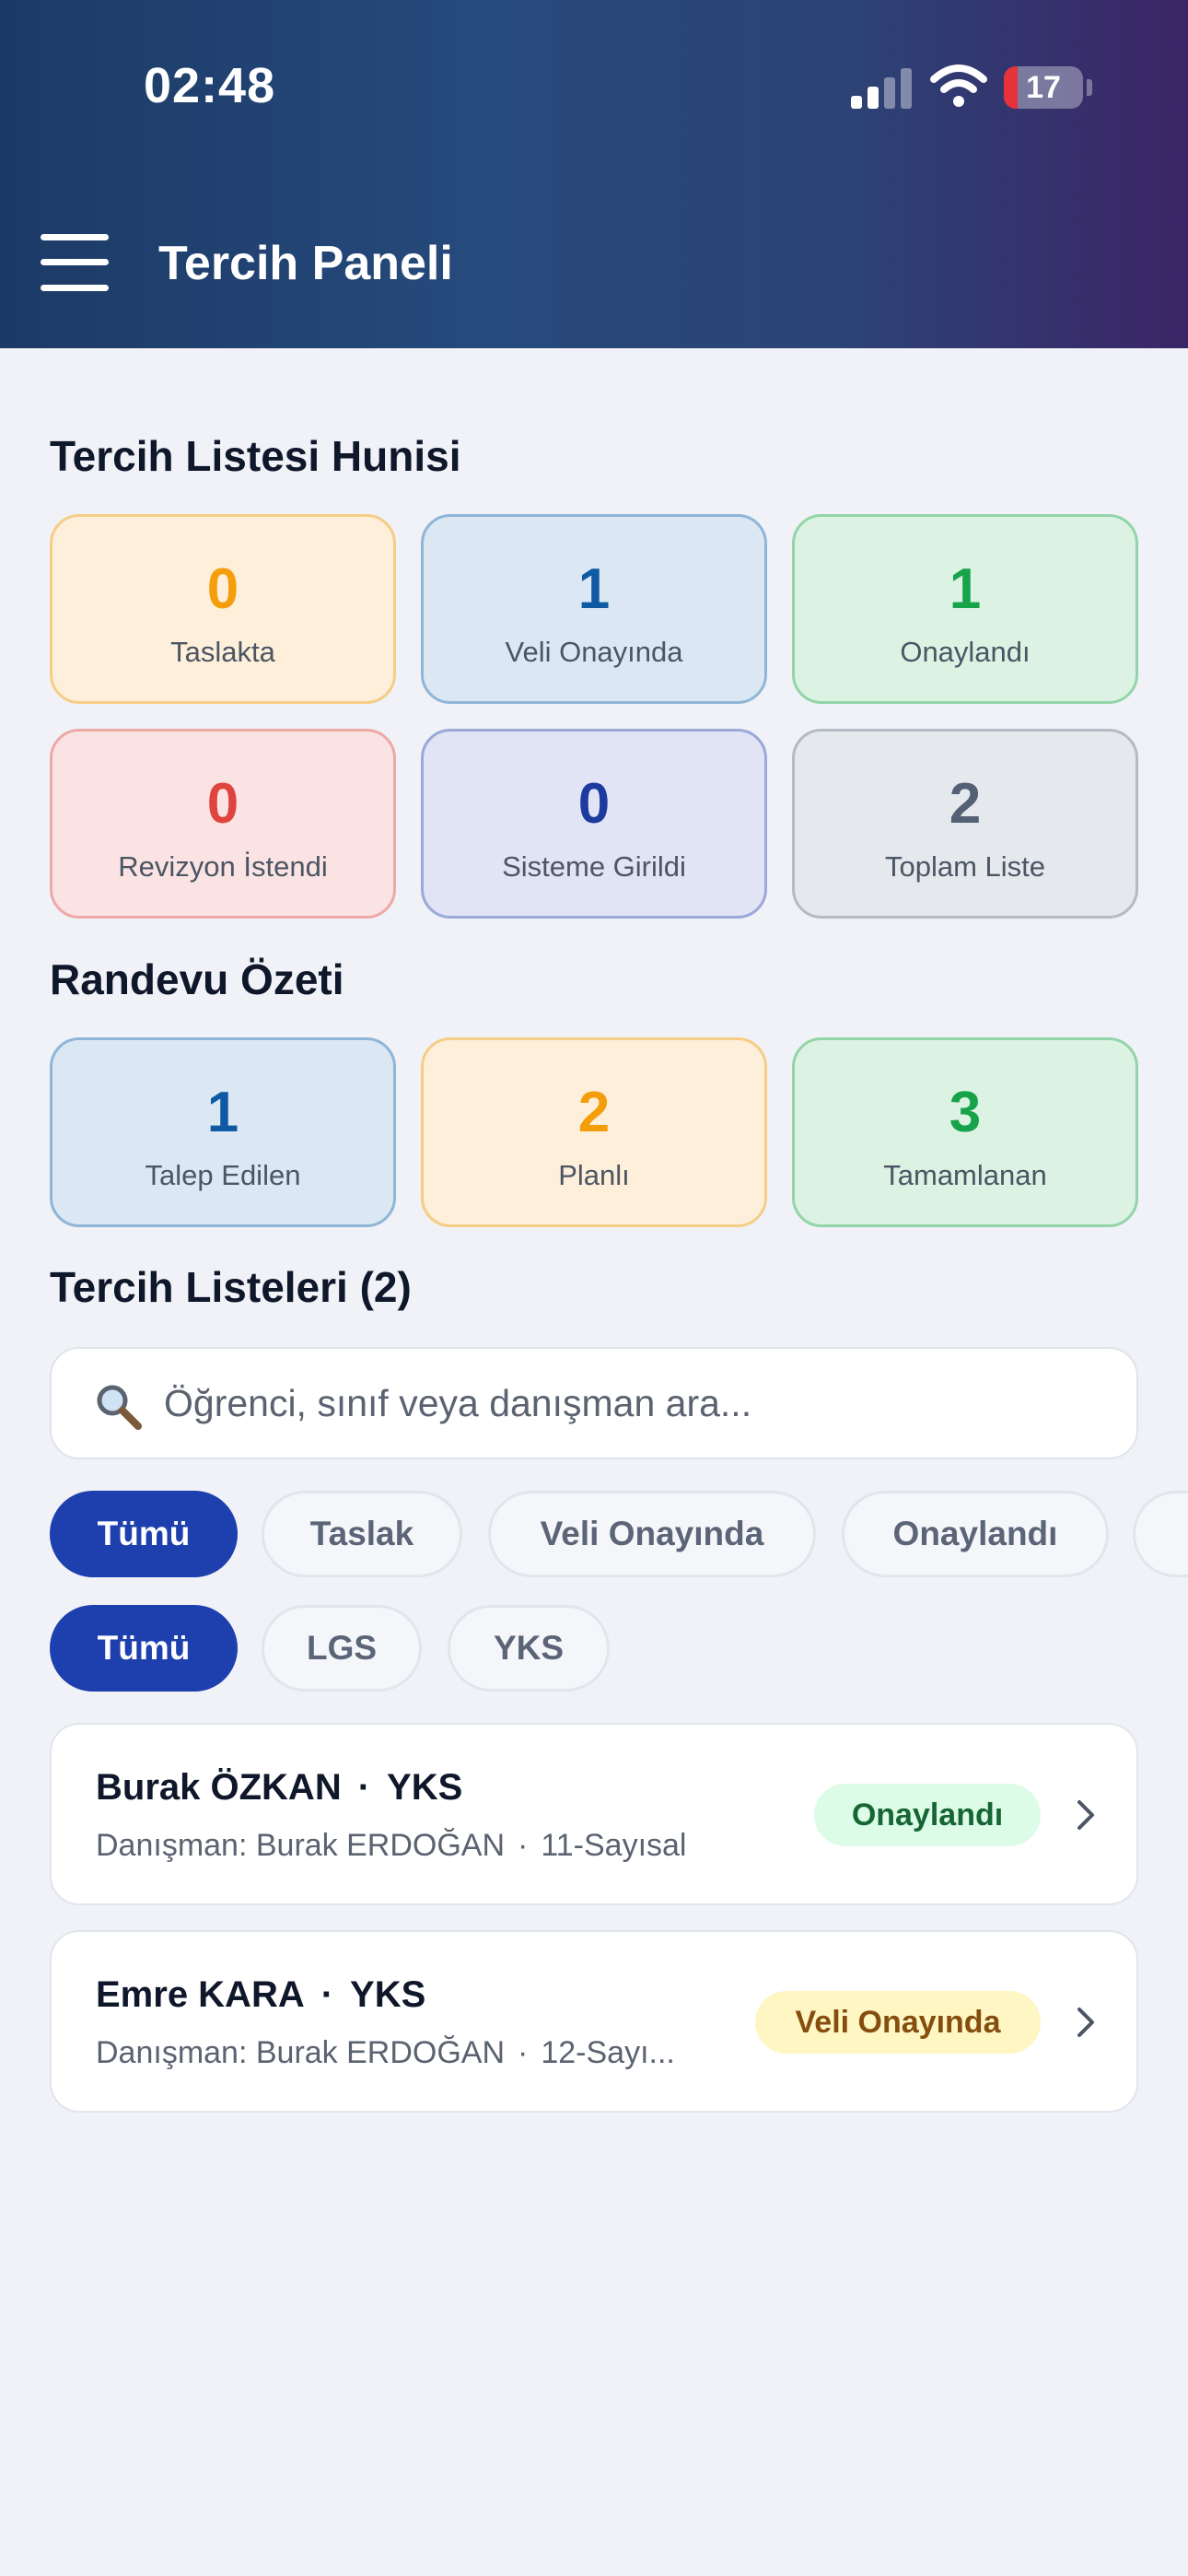 The height and width of the screenshot is (2576, 1188). Describe the element at coordinates (594, 1175) in the screenshot. I see `appointment-card-label: Planlı` at that location.